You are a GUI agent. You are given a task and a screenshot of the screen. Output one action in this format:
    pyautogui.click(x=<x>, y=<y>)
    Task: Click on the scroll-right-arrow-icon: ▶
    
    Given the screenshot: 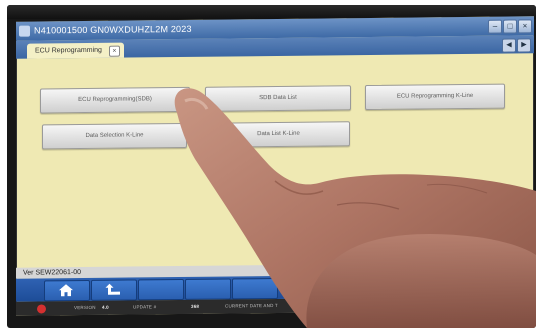 What is the action you would take?
    pyautogui.click(x=524, y=45)
    